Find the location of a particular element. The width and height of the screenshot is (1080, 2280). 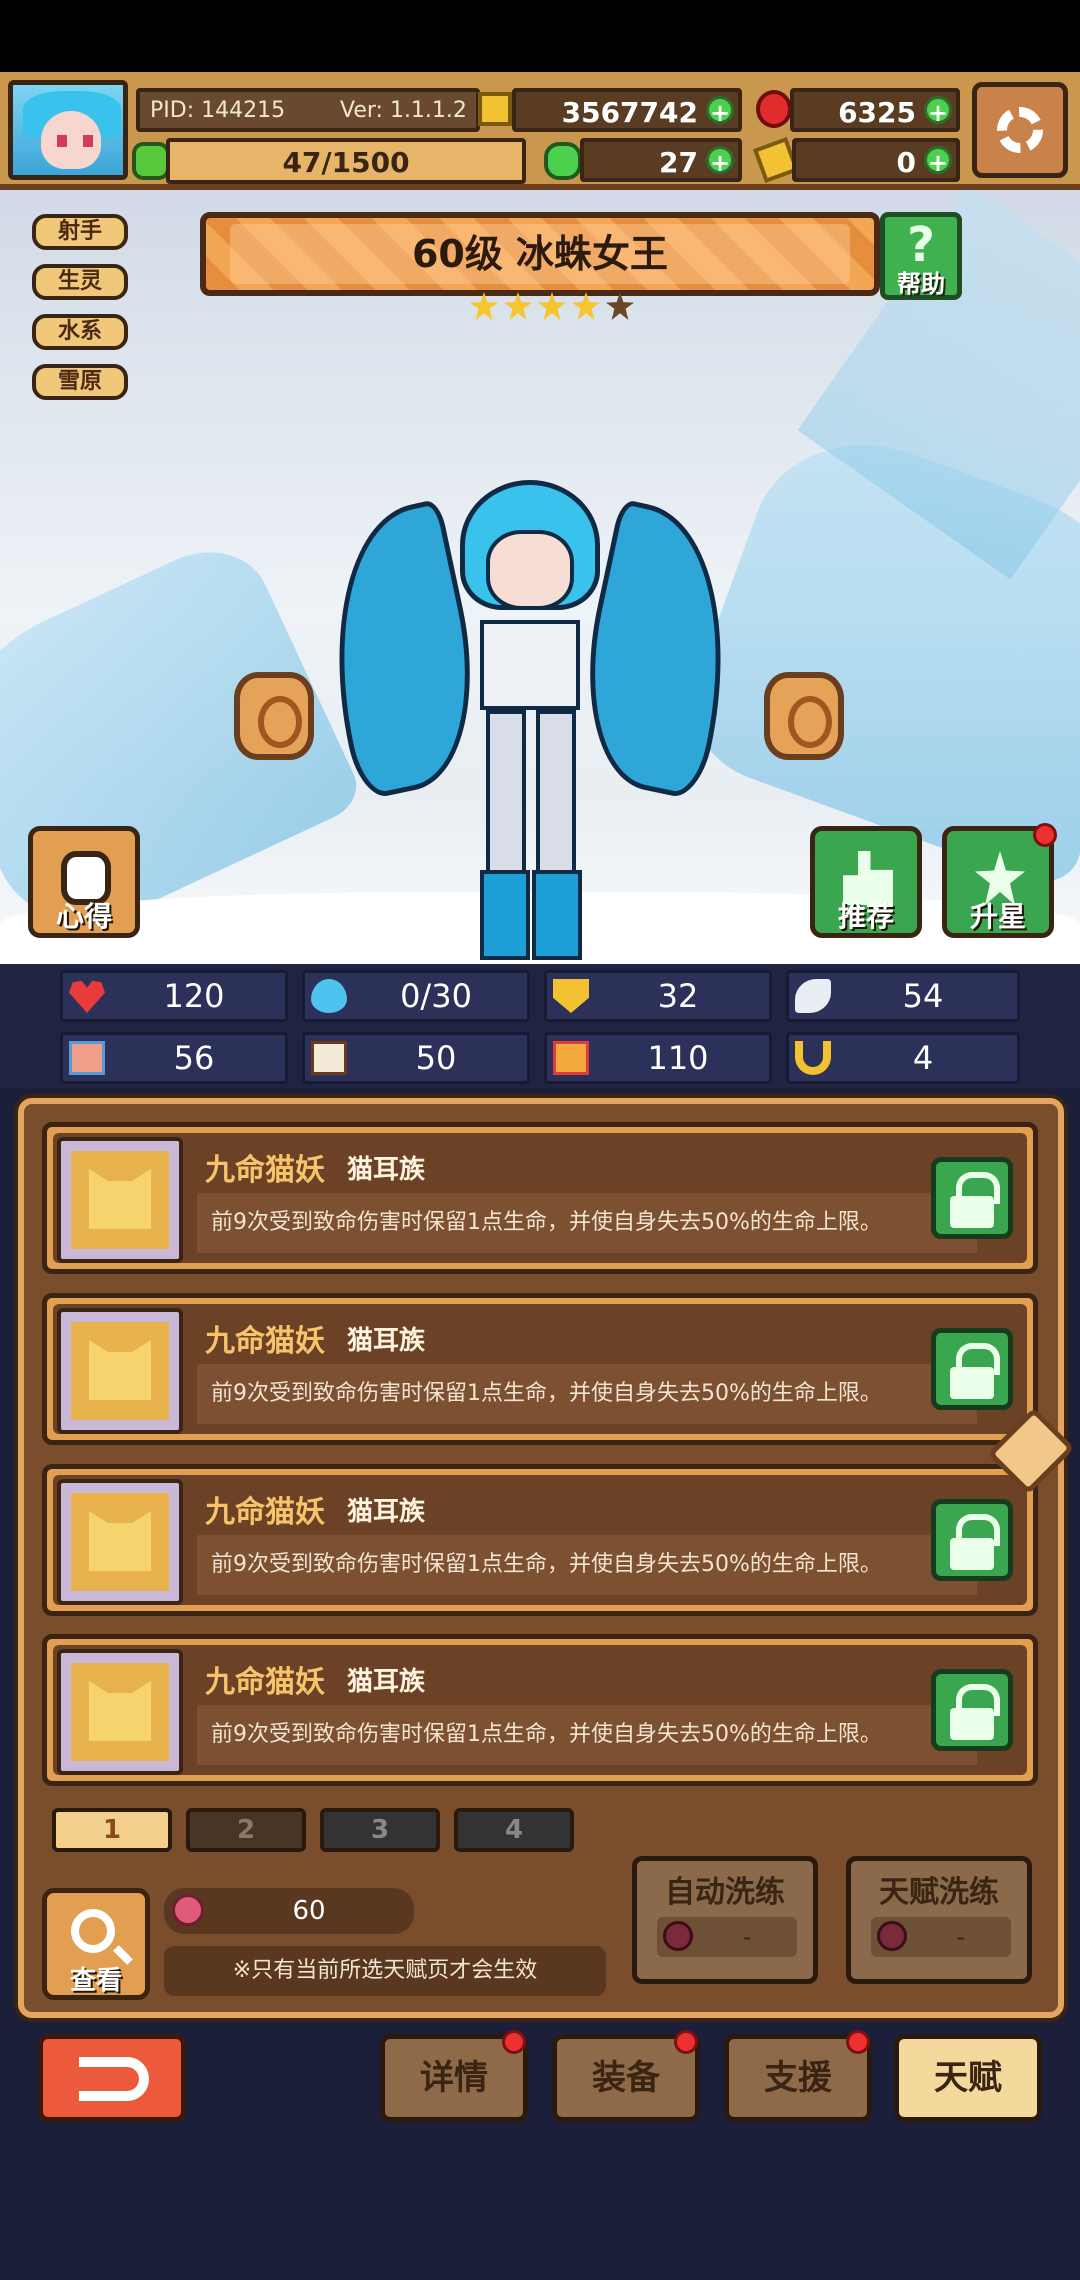

recommend-button: 推荐 is located at coordinates (866, 882).